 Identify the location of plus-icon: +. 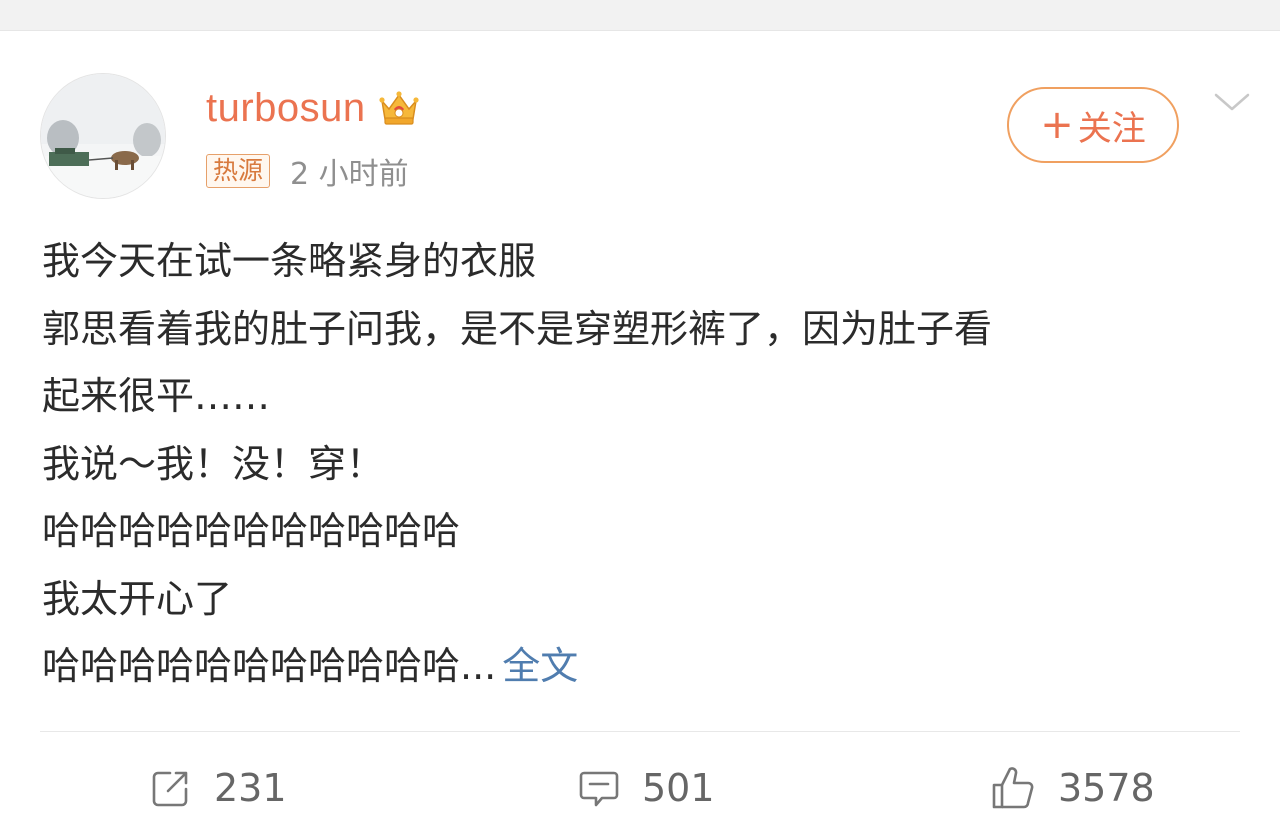
(1057, 125).